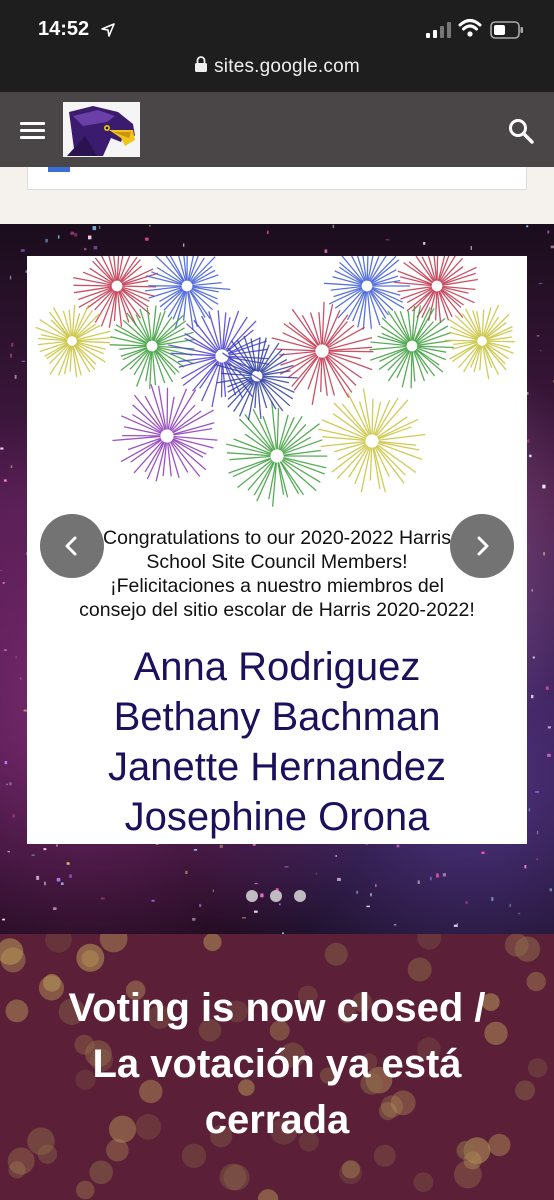 The height and width of the screenshot is (1200, 554). What do you see at coordinates (59, 169) in the screenshot?
I see `embedded-frame-marker` at bounding box center [59, 169].